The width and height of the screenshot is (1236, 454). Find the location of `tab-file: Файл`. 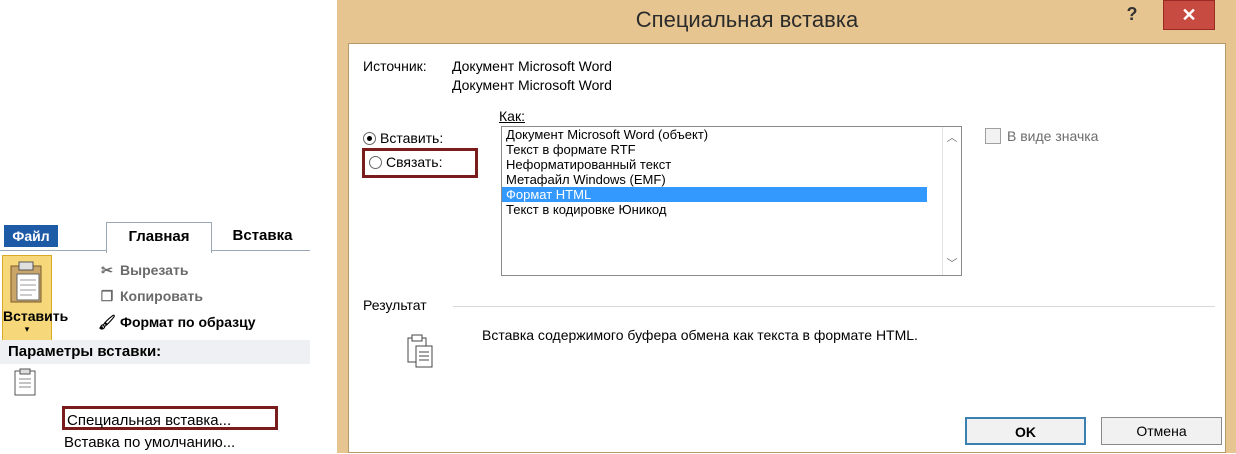

tab-file: Файл is located at coordinates (31, 236).